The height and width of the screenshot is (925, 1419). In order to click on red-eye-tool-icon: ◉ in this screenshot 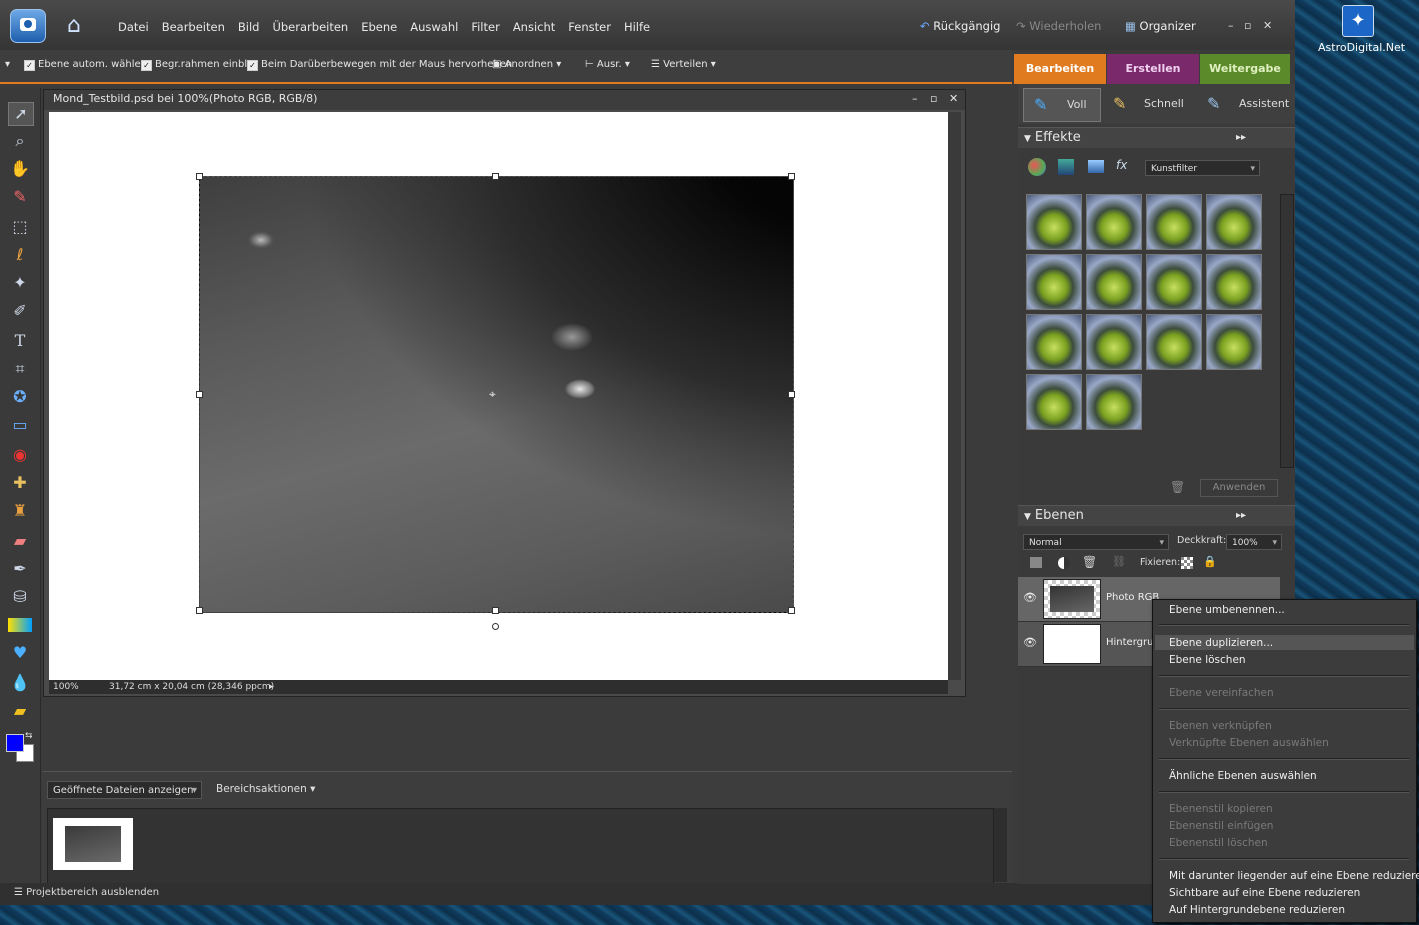, I will do `click(20, 455)`.